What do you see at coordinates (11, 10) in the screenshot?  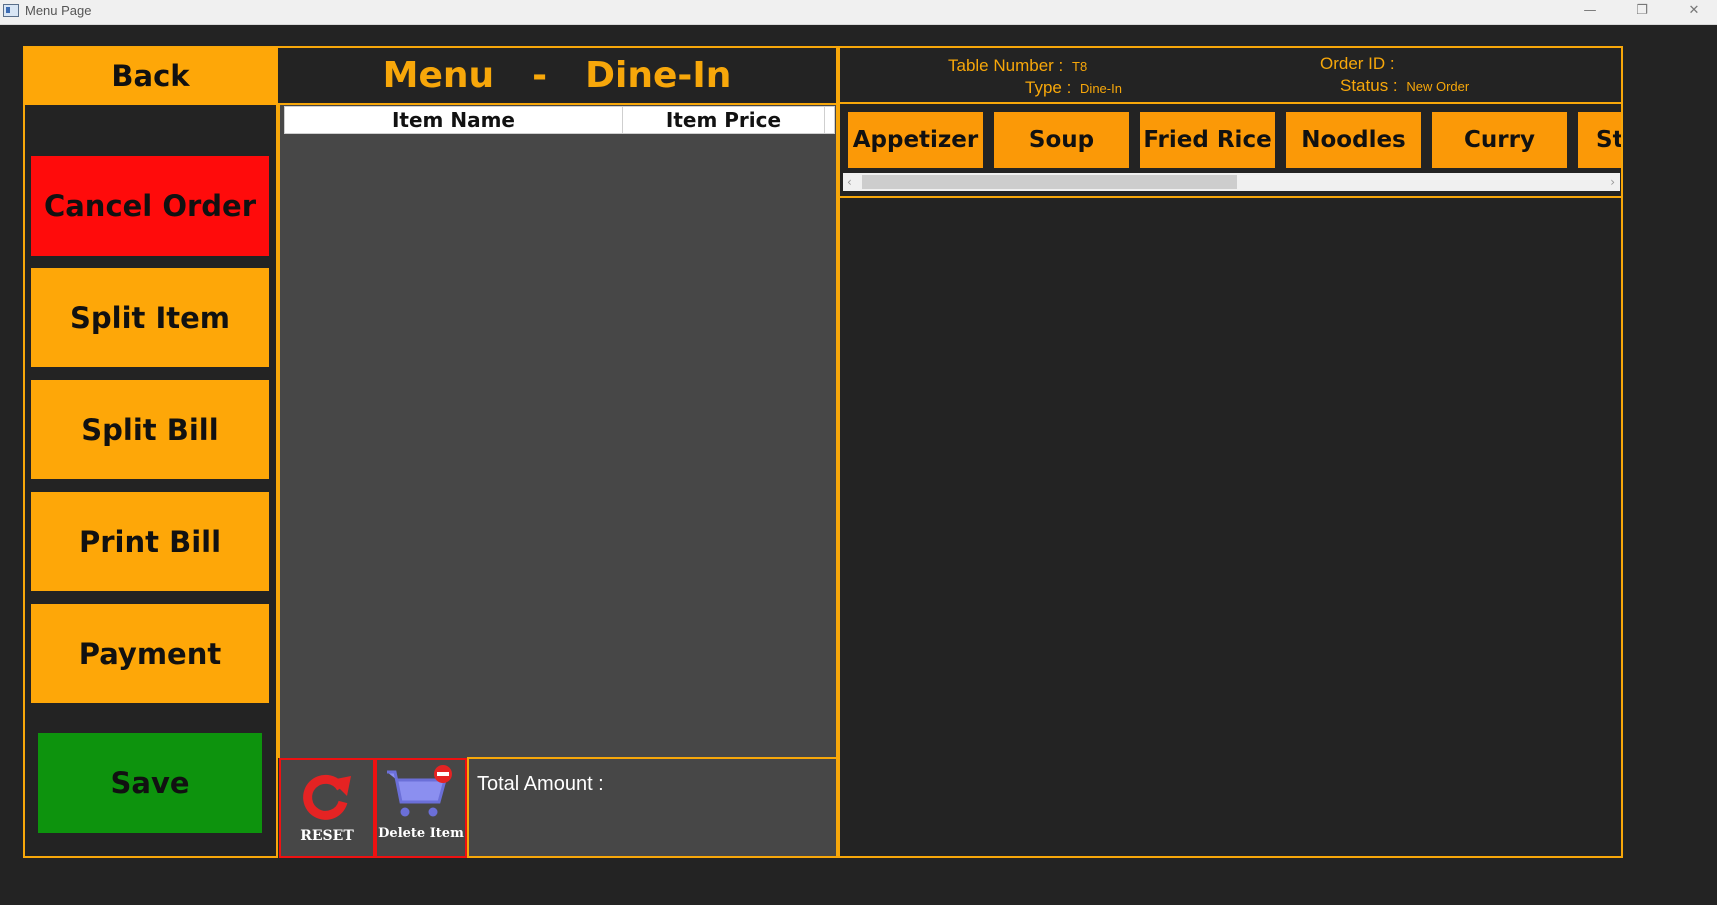 I see `app-window-icon` at bounding box center [11, 10].